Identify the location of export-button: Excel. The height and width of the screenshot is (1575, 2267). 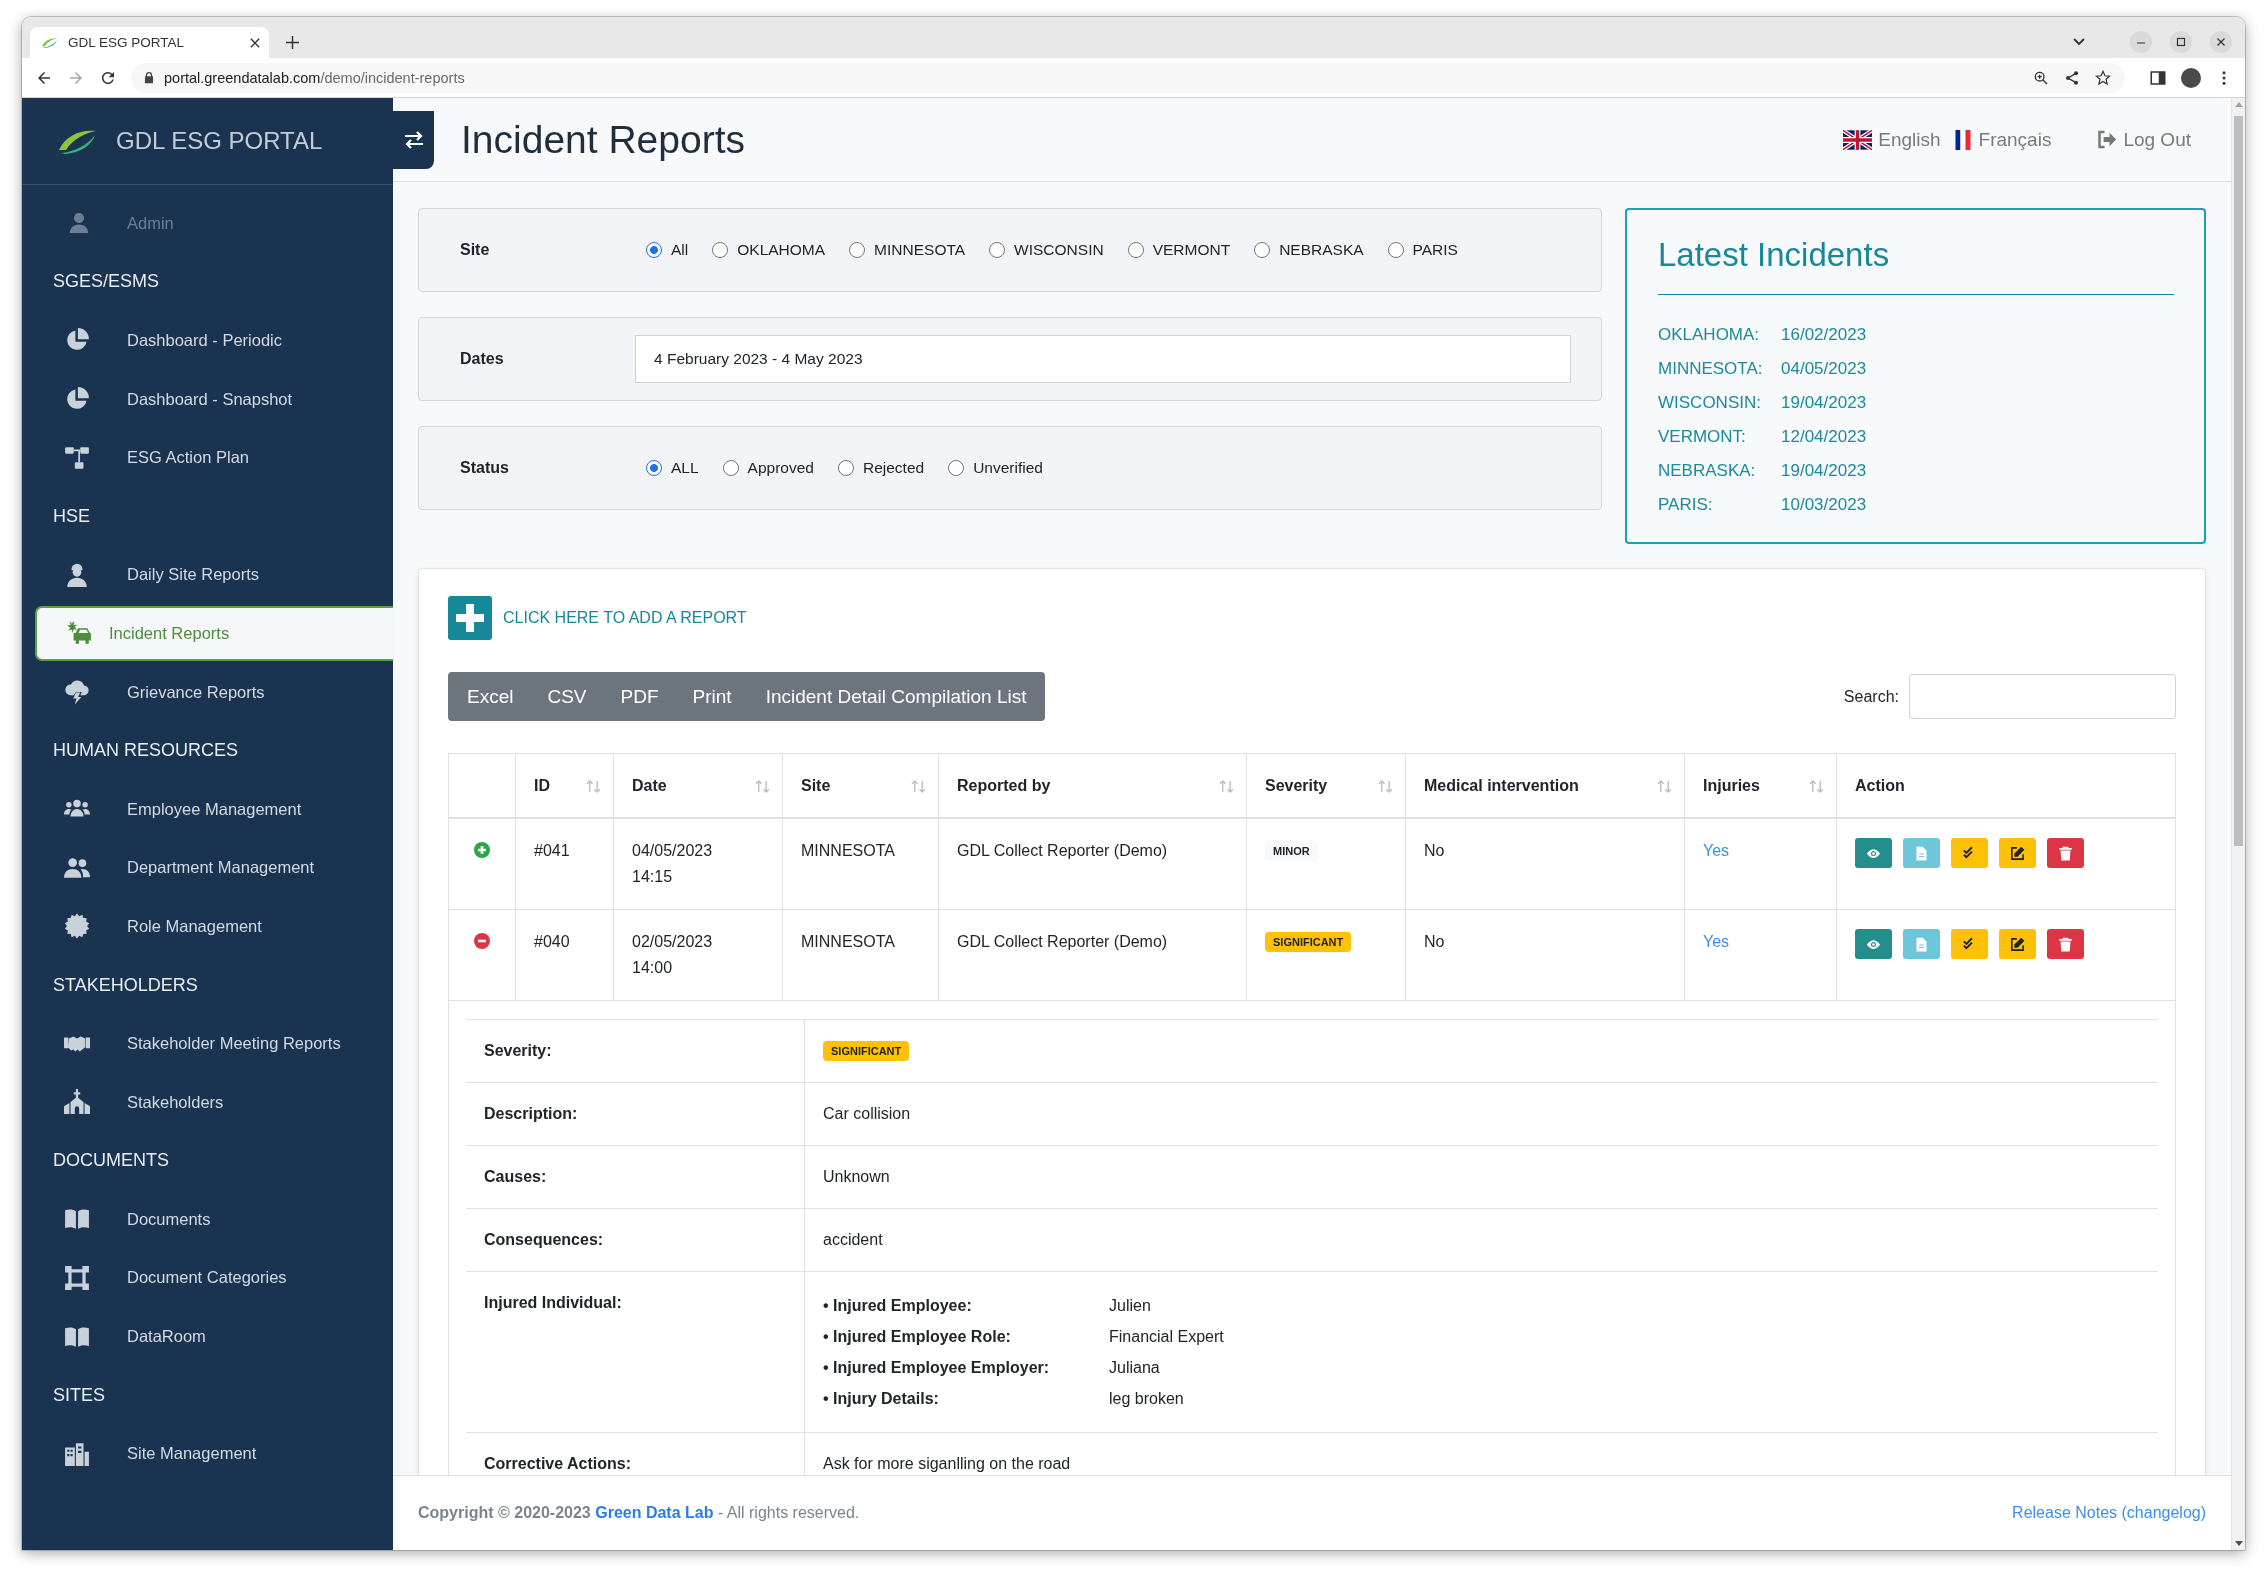
(489, 696).